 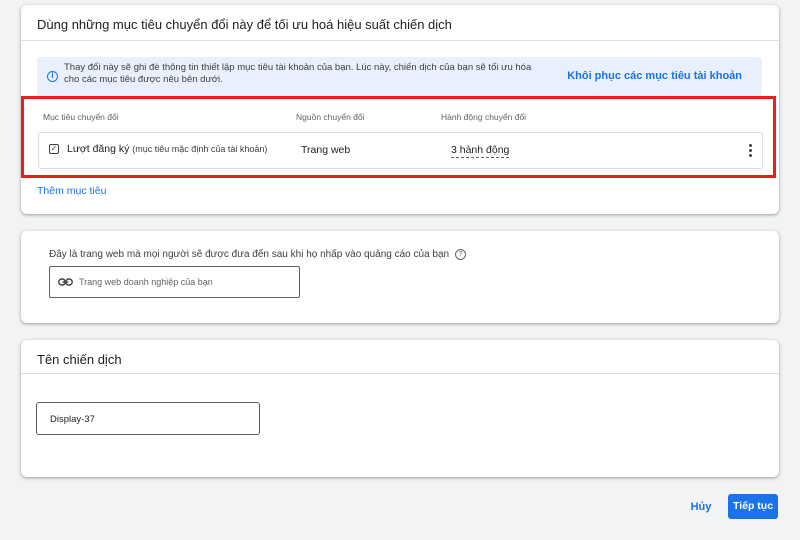 I want to click on more-vert-icon, so click(x=750, y=151).